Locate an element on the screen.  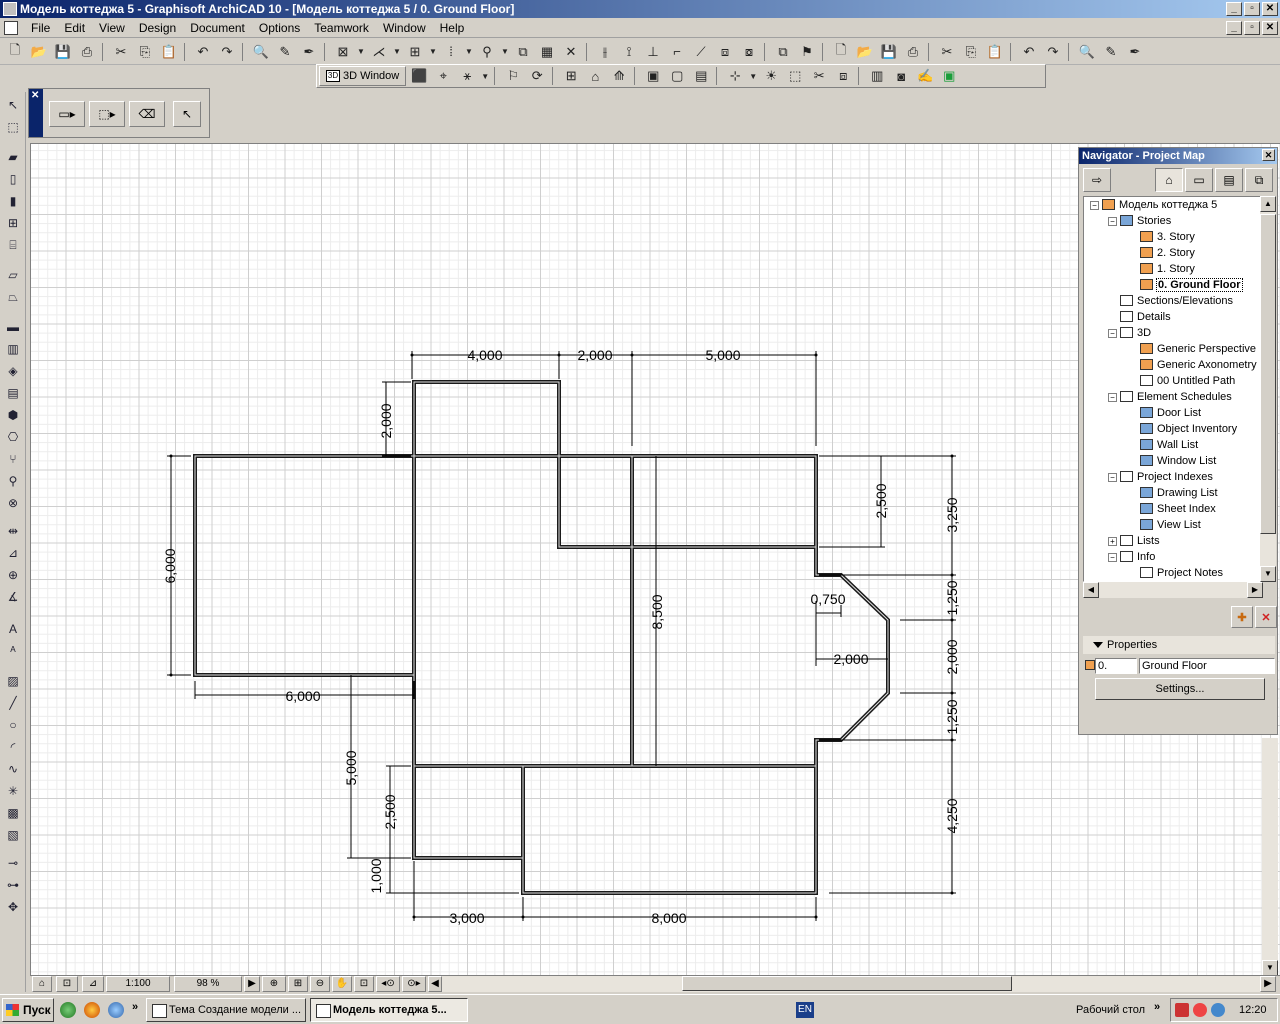
project-map-tab-icon: ⌂ is located at coordinates (1169, 180).